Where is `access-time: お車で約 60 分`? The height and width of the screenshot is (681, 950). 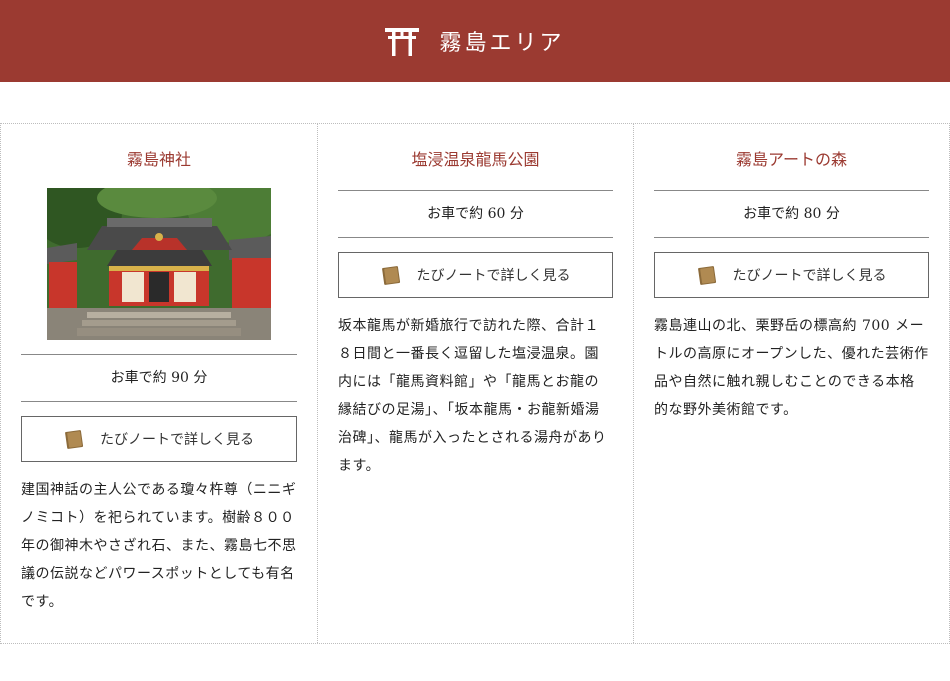
access-time: お車で約 60 分 is located at coordinates (475, 214).